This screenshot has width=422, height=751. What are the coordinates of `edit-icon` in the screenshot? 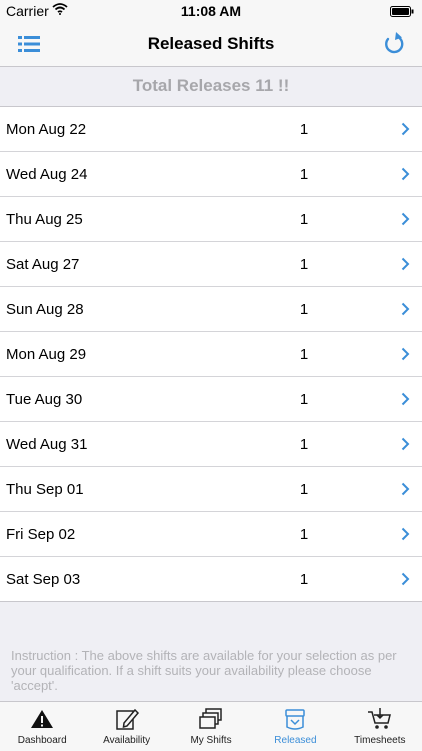 It's located at (127, 719).